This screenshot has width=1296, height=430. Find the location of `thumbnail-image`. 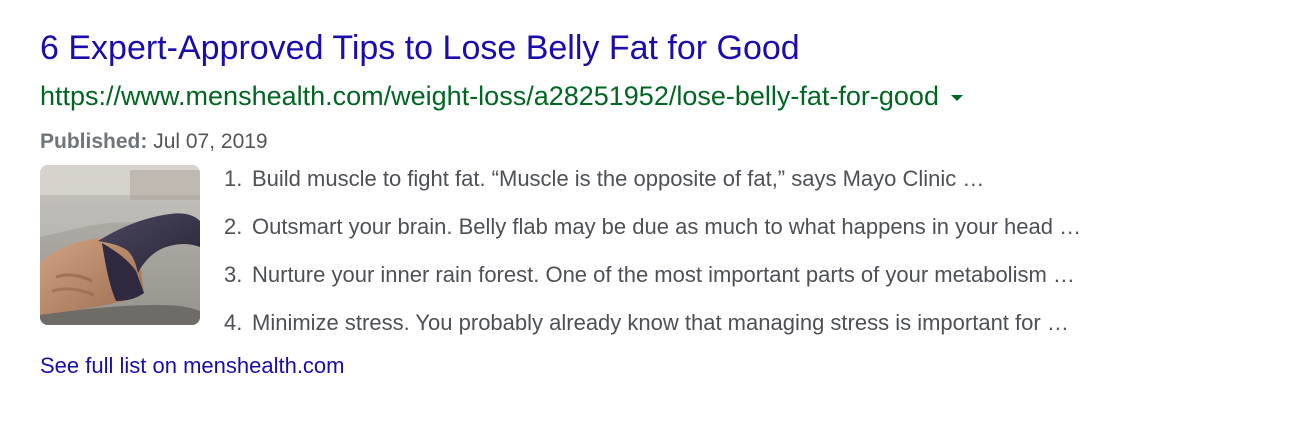

thumbnail-image is located at coordinates (120, 245).